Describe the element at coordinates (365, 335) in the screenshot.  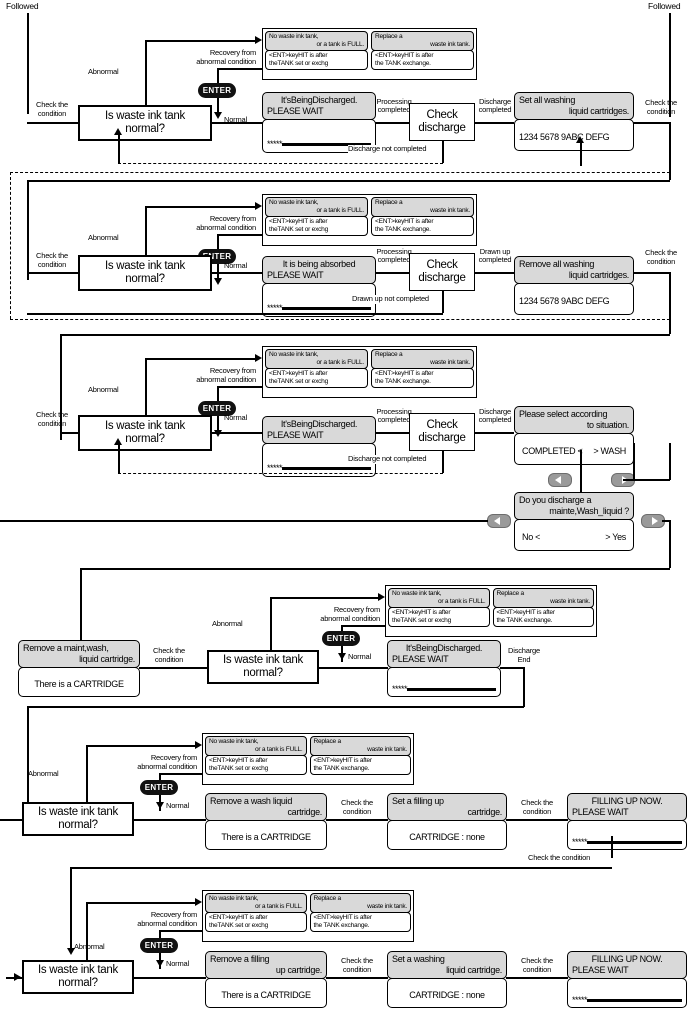
I see `connector-s3-top` at that location.